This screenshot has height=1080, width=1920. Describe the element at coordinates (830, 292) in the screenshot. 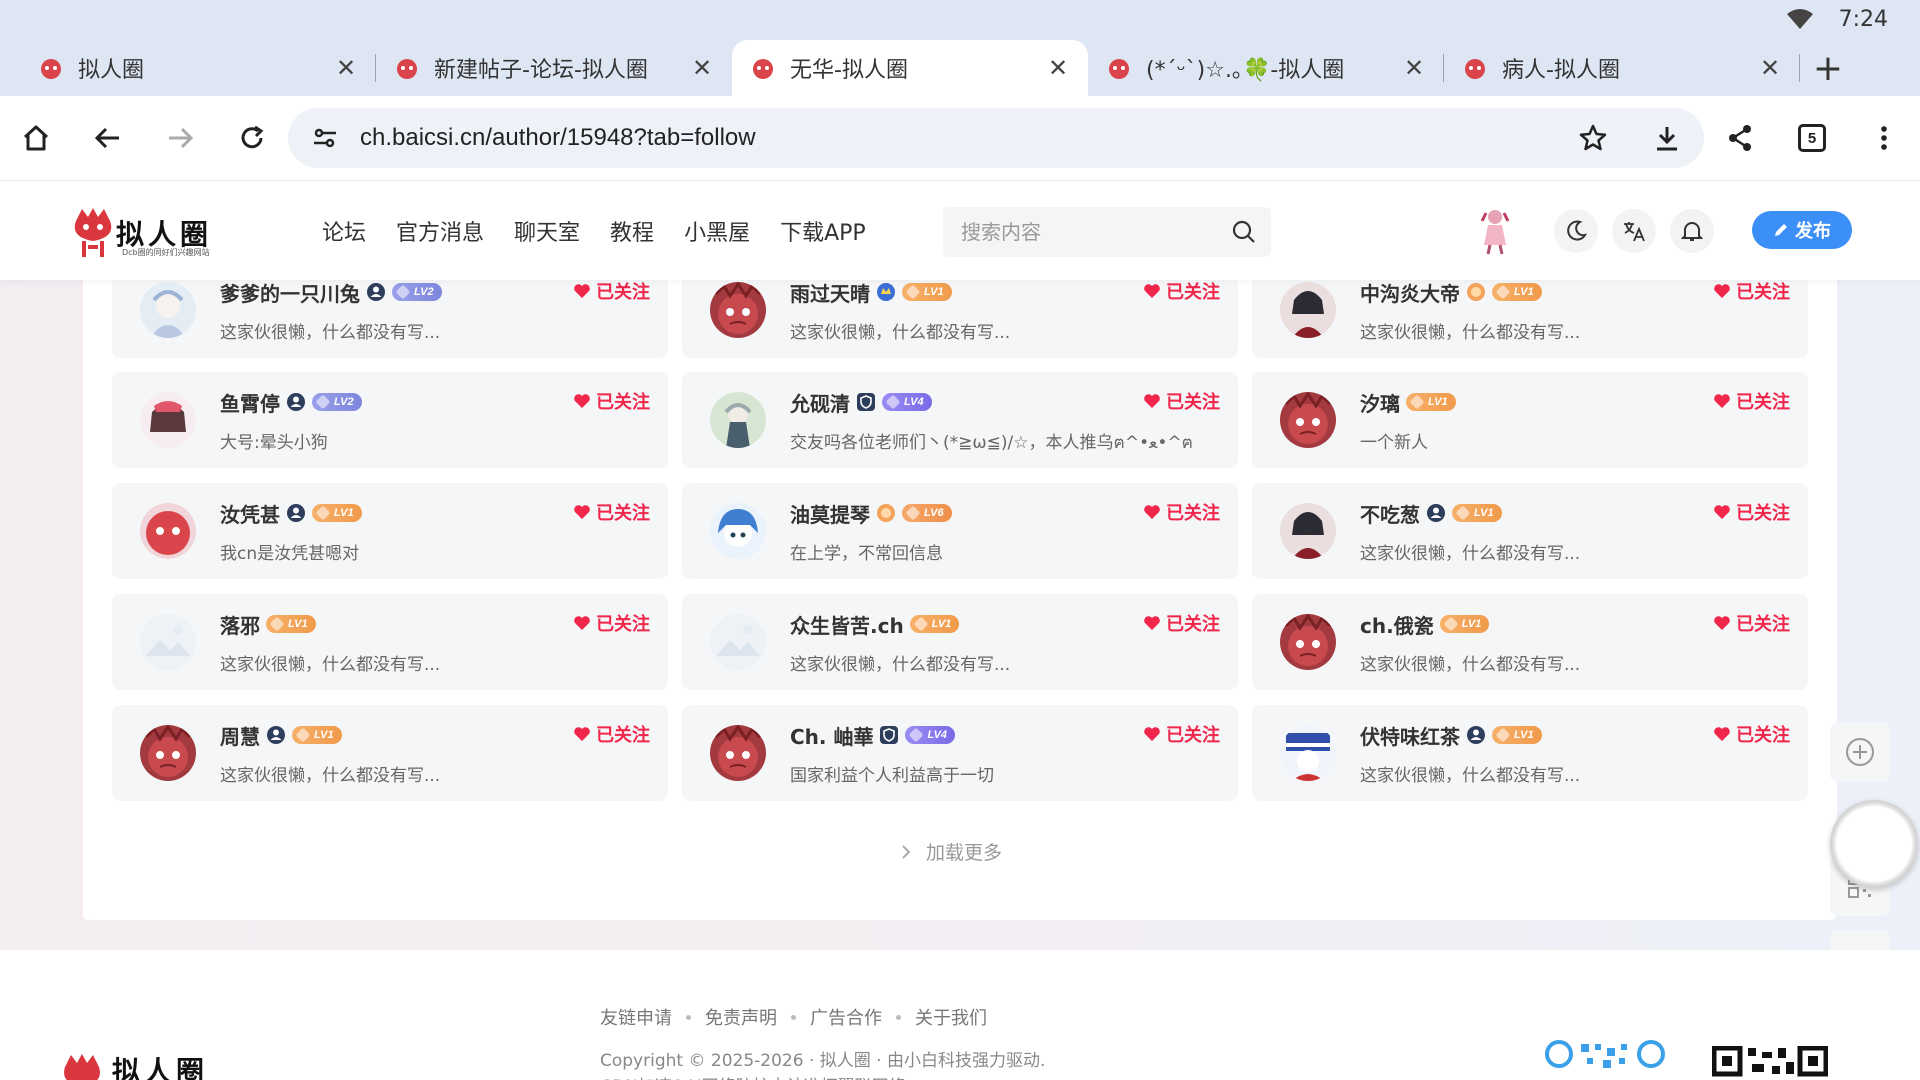

I see `username: 雨过天晴` at that location.